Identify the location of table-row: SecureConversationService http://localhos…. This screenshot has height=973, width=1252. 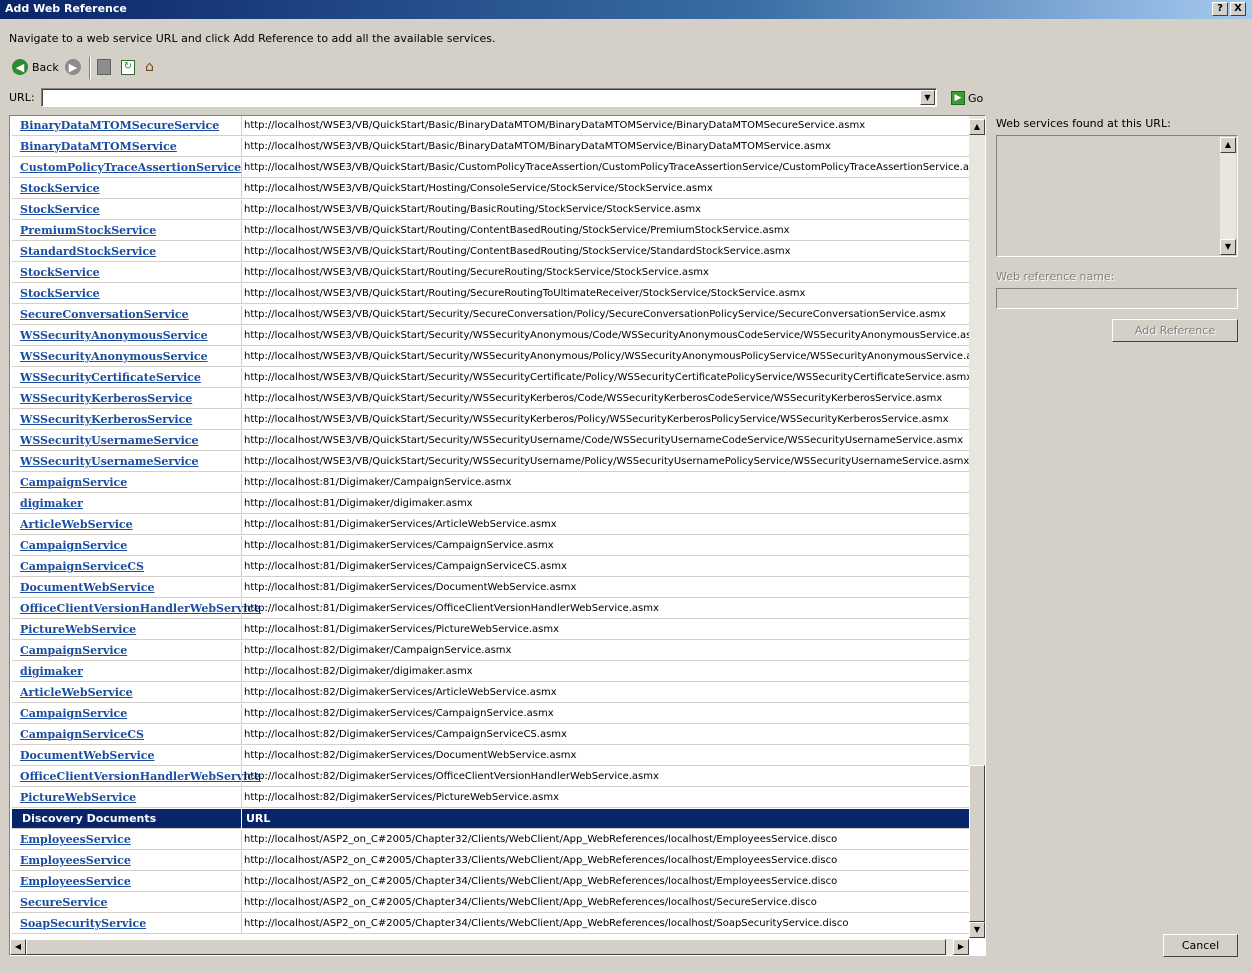
(491, 315).